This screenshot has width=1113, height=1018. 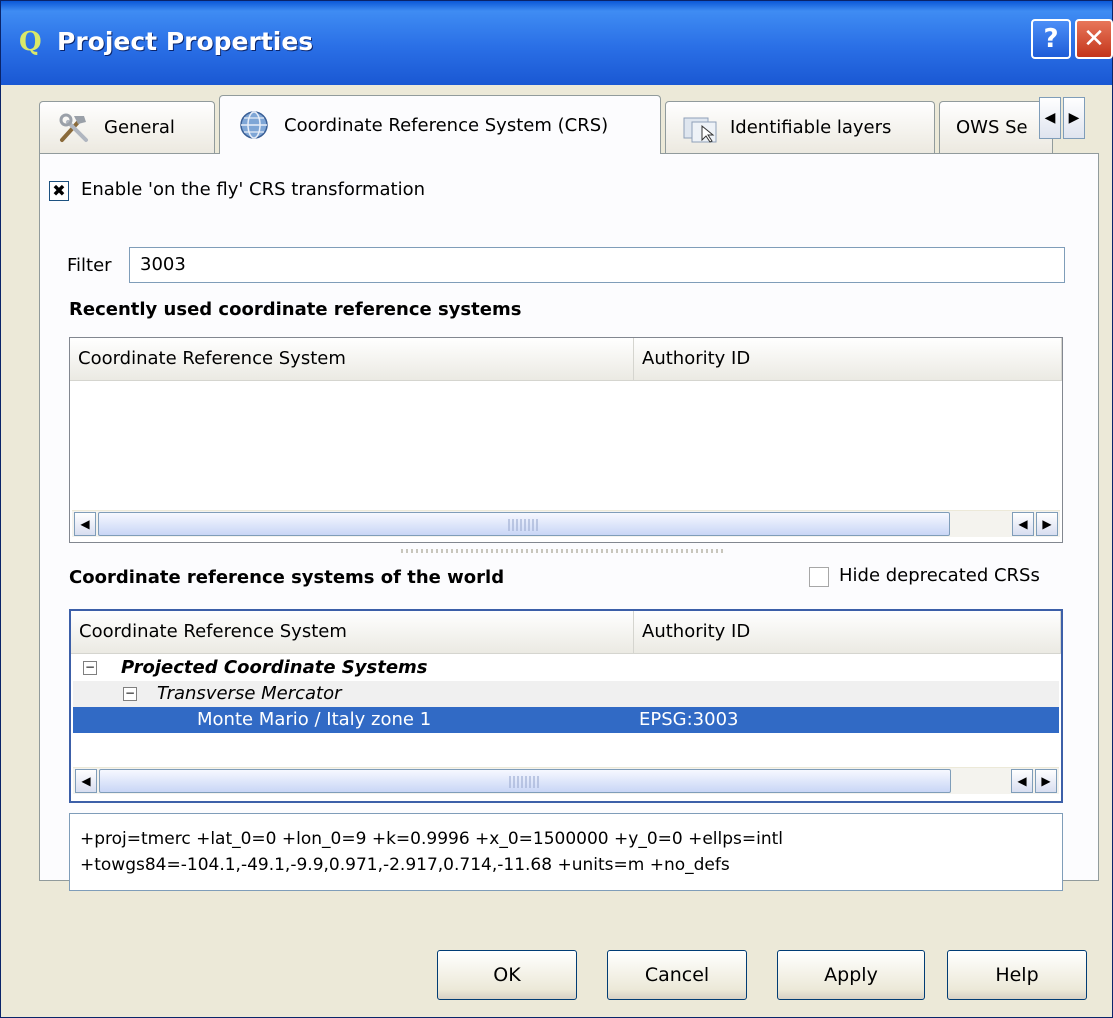 What do you see at coordinates (30, 42) in the screenshot?
I see `qgis-logo-icon: Q` at bounding box center [30, 42].